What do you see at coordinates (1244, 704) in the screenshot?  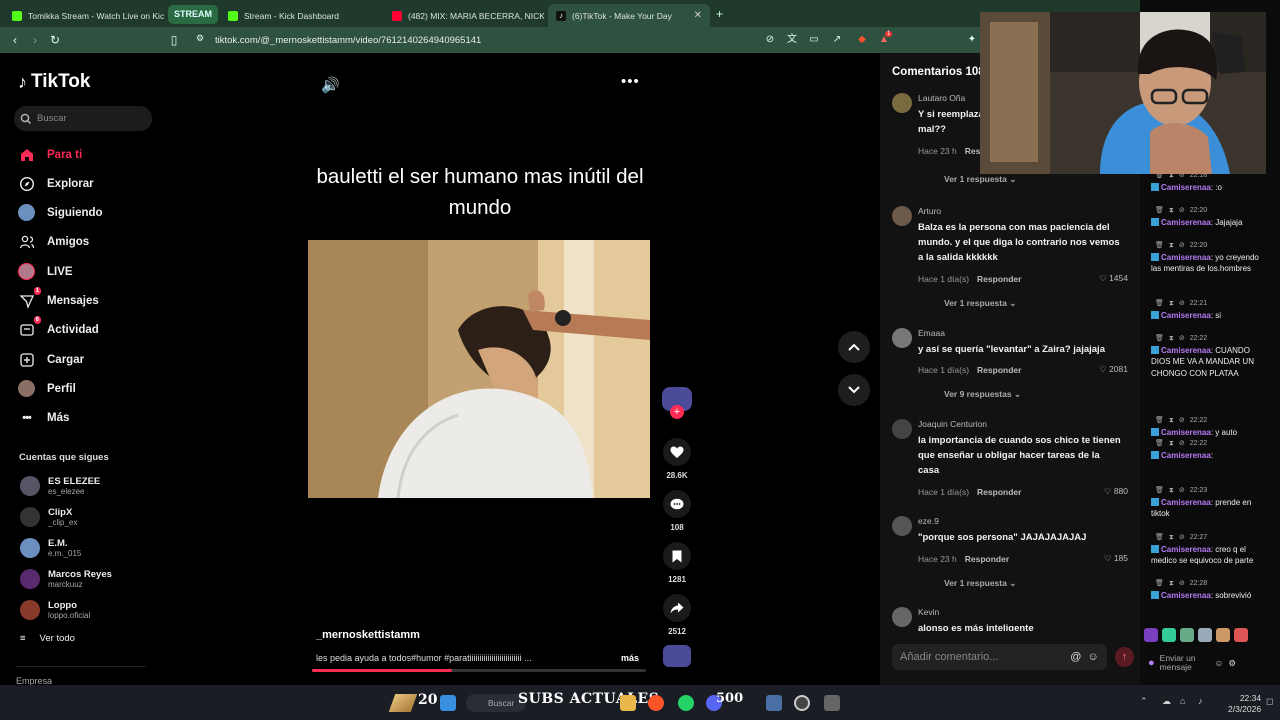 I see `system-clock: 22:34 2/3/2026` at bounding box center [1244, 704].